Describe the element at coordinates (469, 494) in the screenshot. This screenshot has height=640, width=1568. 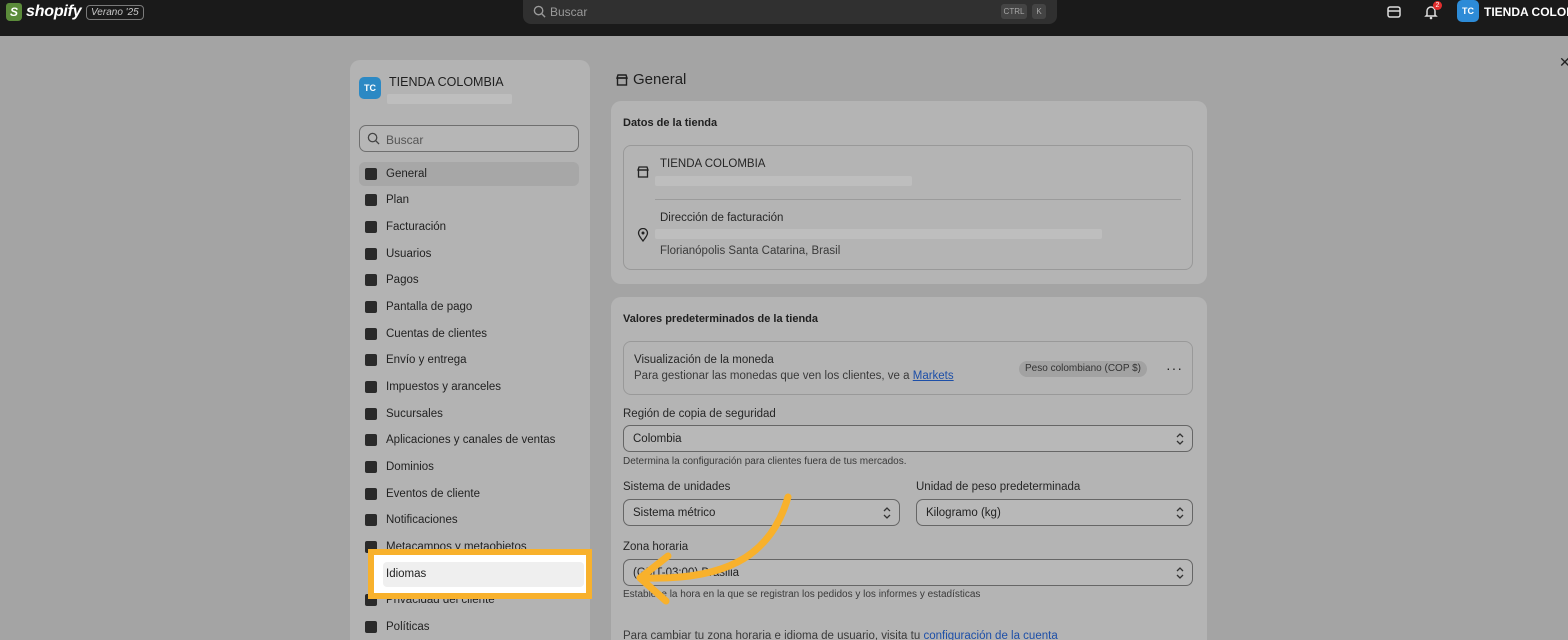
I see `sidebar-item-eventos: Eventos de cliente` at that location.